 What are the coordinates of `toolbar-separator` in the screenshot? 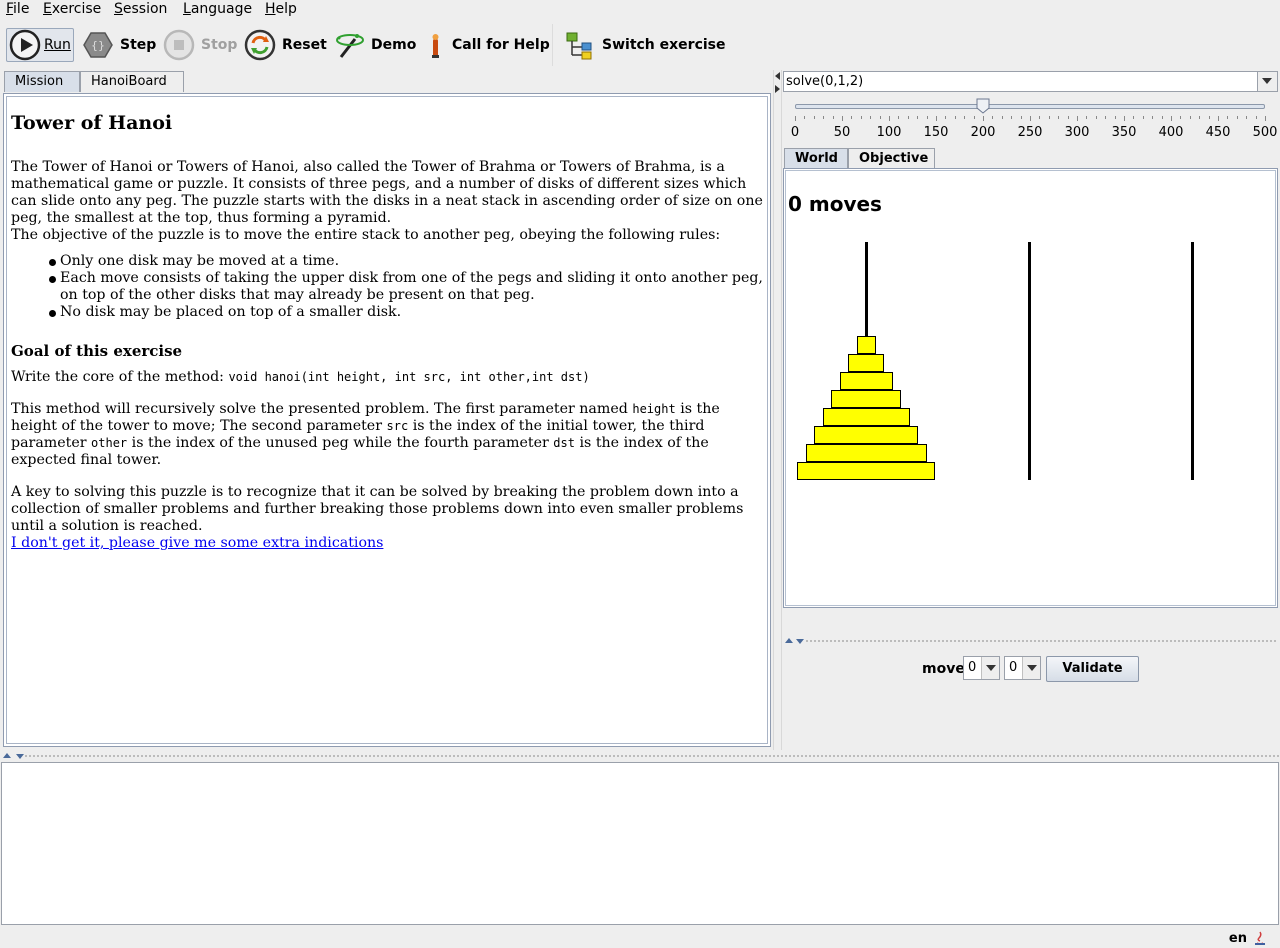 It's located at (552, 45).